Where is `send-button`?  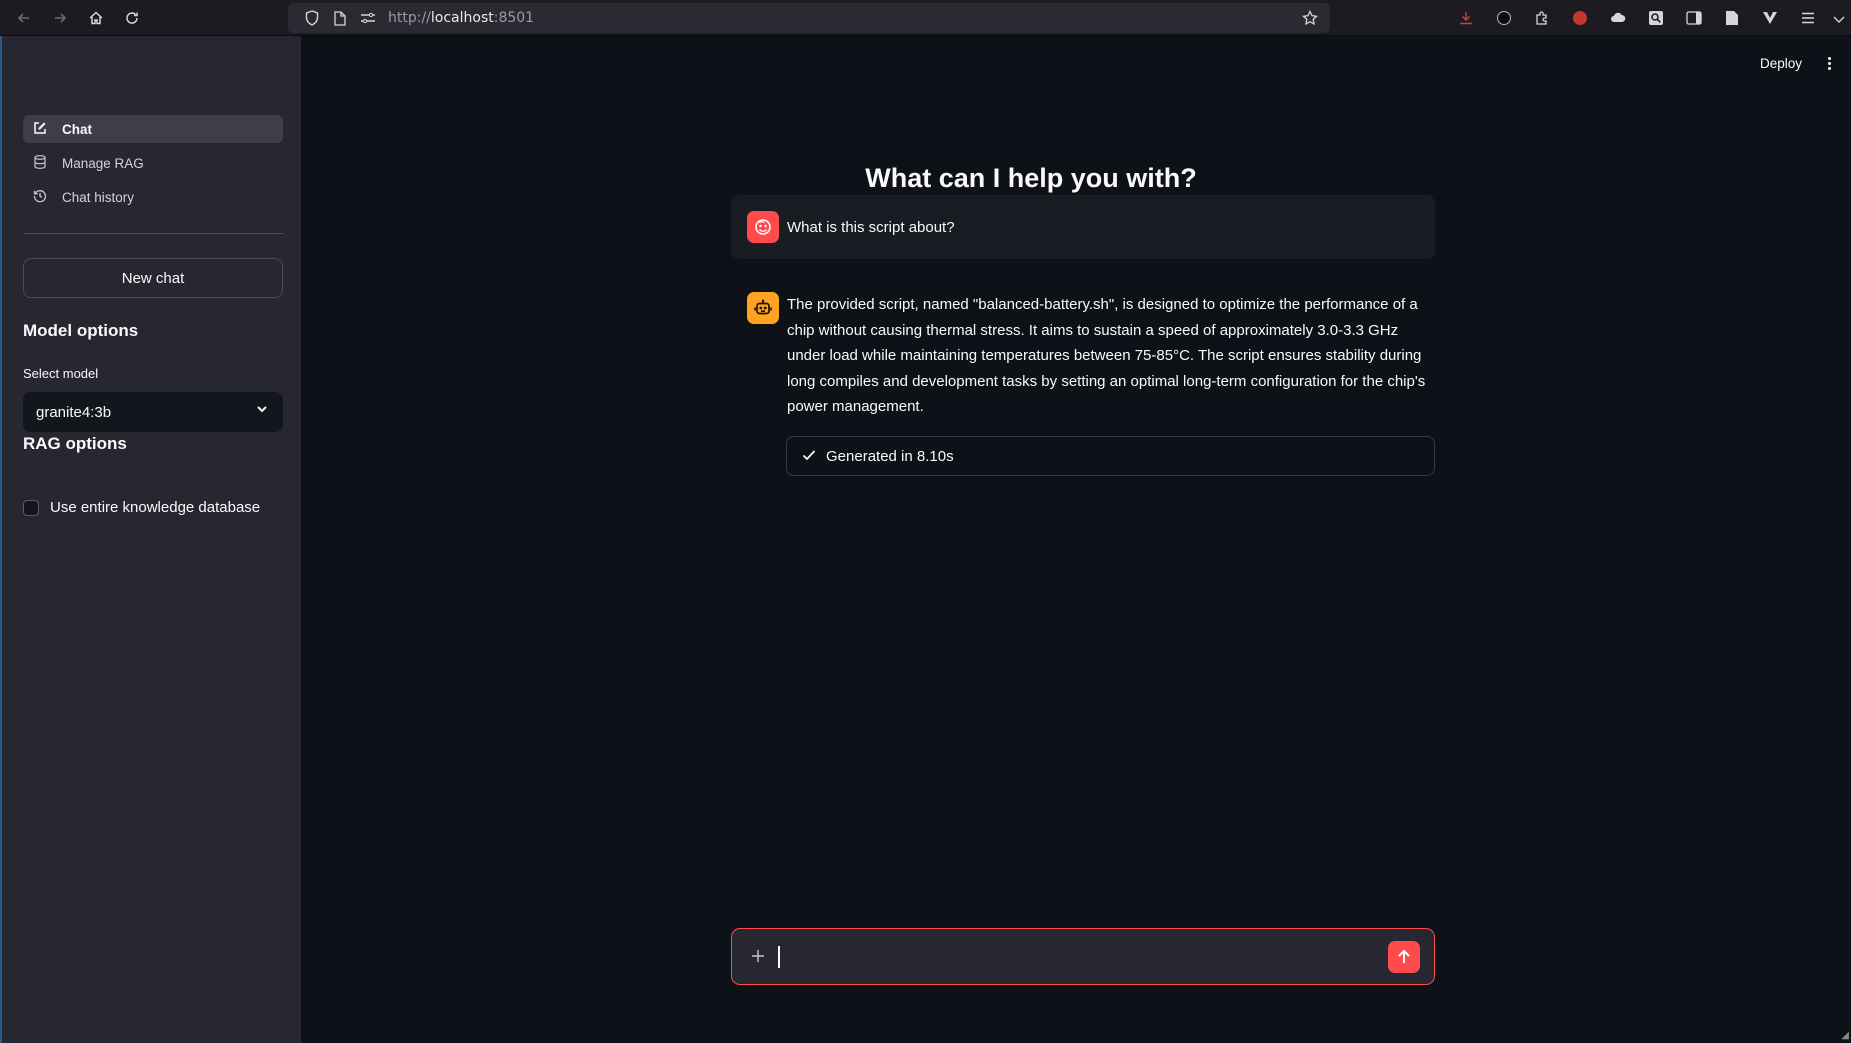 send-button is located at coordinates (1404, 957).